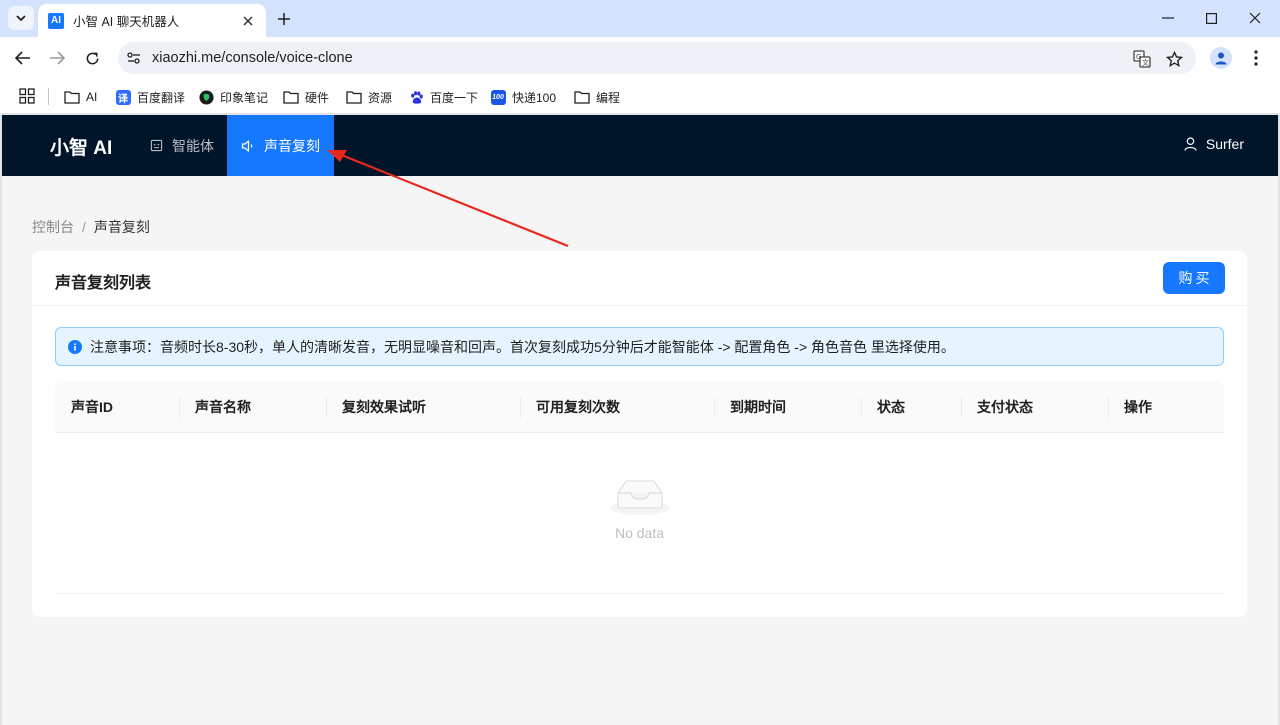  Describe the element at coordinates (891, 407) in the screenshot. I see `column-status: 状态` at that location.